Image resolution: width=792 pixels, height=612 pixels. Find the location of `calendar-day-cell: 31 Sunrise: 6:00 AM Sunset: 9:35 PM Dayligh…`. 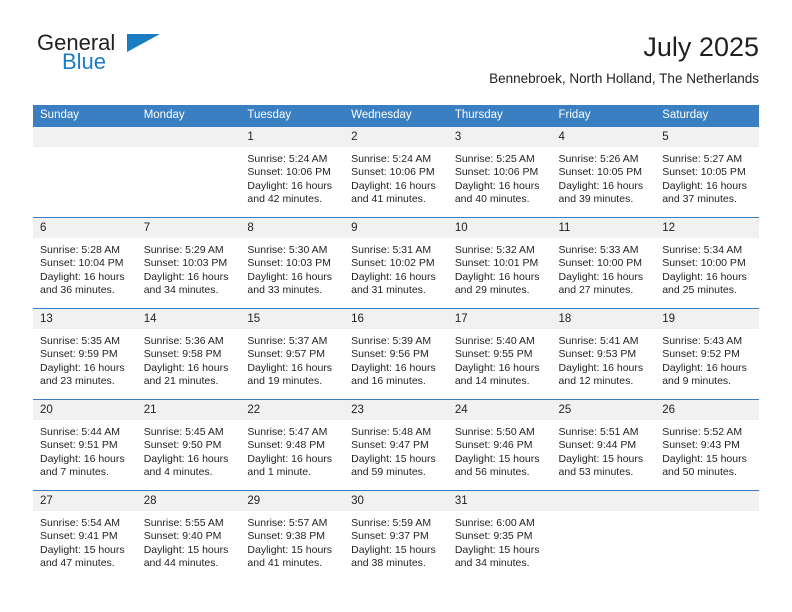

calendar-day-cell: 31 Sunrise: 6:00 AM Sunset: 9:35 PM Dayligh… is located at coordinates (499, 535).